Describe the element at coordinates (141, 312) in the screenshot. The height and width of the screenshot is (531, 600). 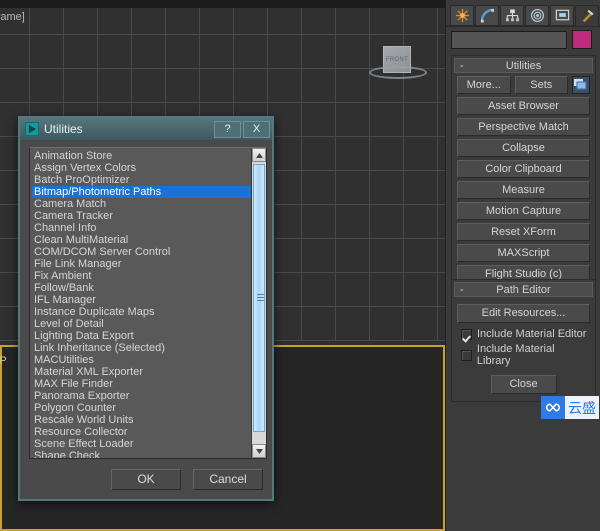
I see `list-item: Instance Duplicate Maps` at that location.